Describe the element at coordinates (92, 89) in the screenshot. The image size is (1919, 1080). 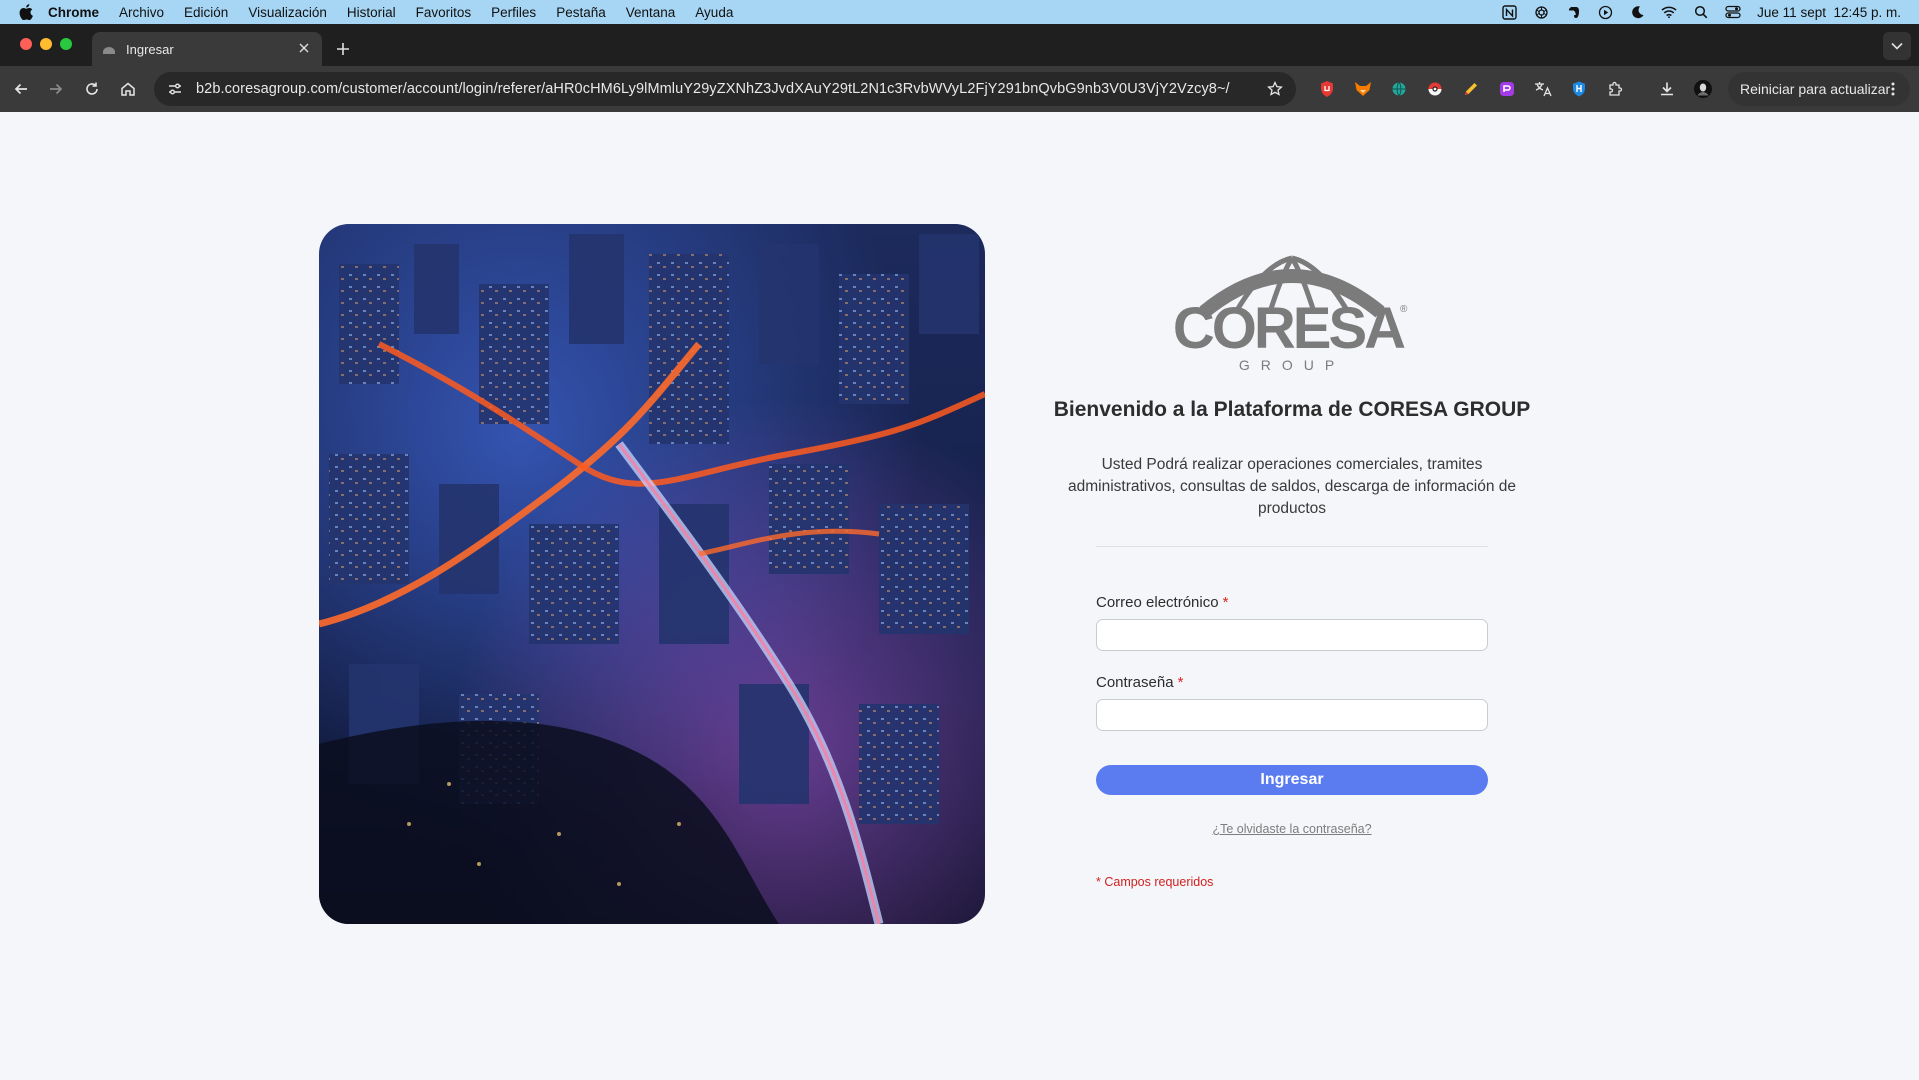
I see `reload-icon` at that location.